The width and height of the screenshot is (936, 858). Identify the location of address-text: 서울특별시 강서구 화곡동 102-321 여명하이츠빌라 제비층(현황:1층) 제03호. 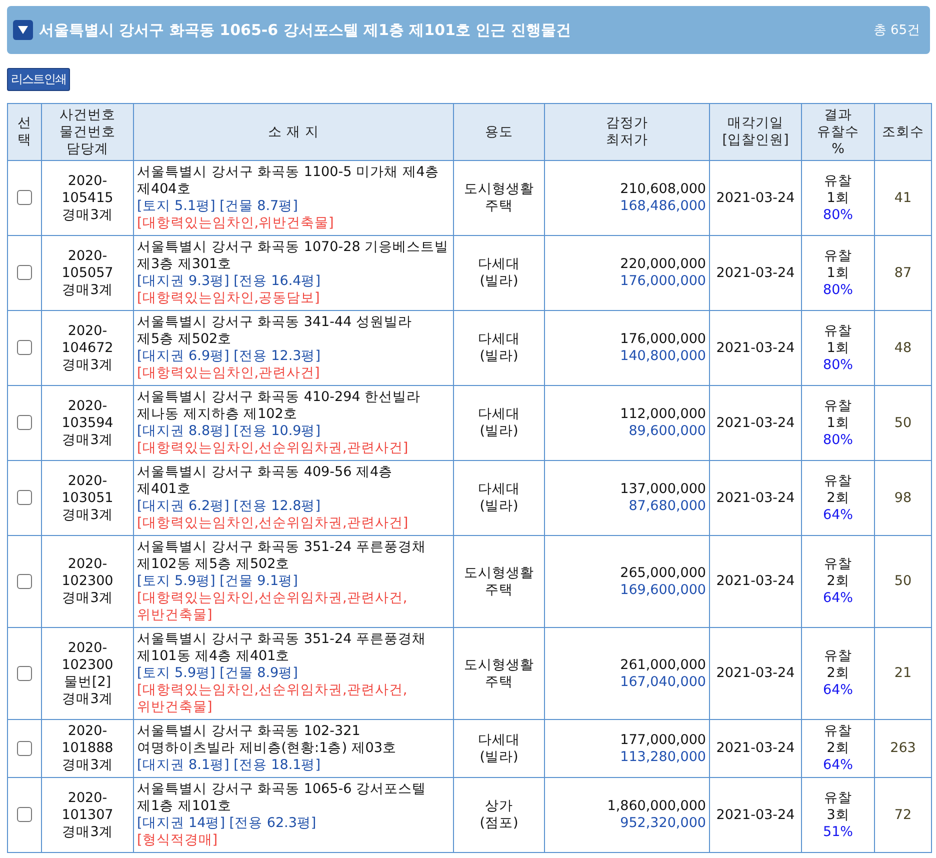
(267, 740).